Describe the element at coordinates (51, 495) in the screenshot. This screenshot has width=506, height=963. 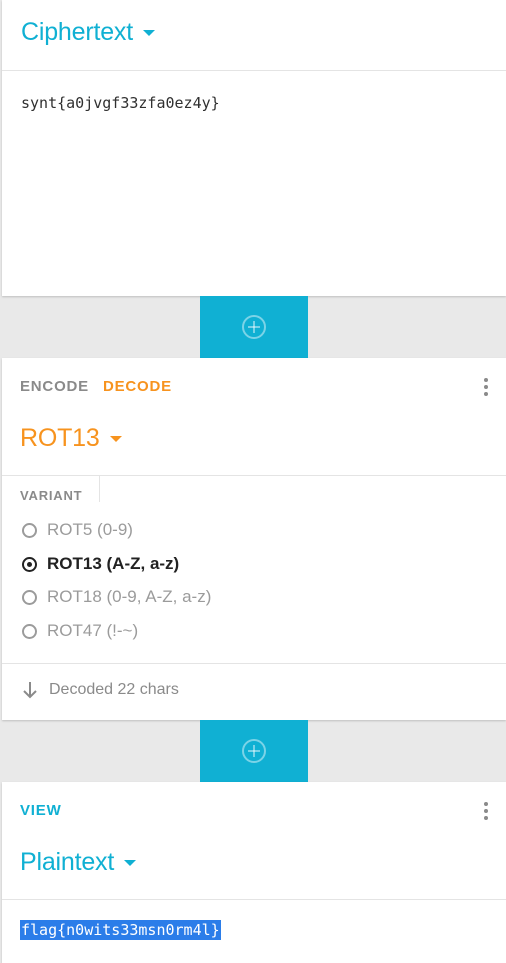
I see `variant-label: VARIANT` at that location.